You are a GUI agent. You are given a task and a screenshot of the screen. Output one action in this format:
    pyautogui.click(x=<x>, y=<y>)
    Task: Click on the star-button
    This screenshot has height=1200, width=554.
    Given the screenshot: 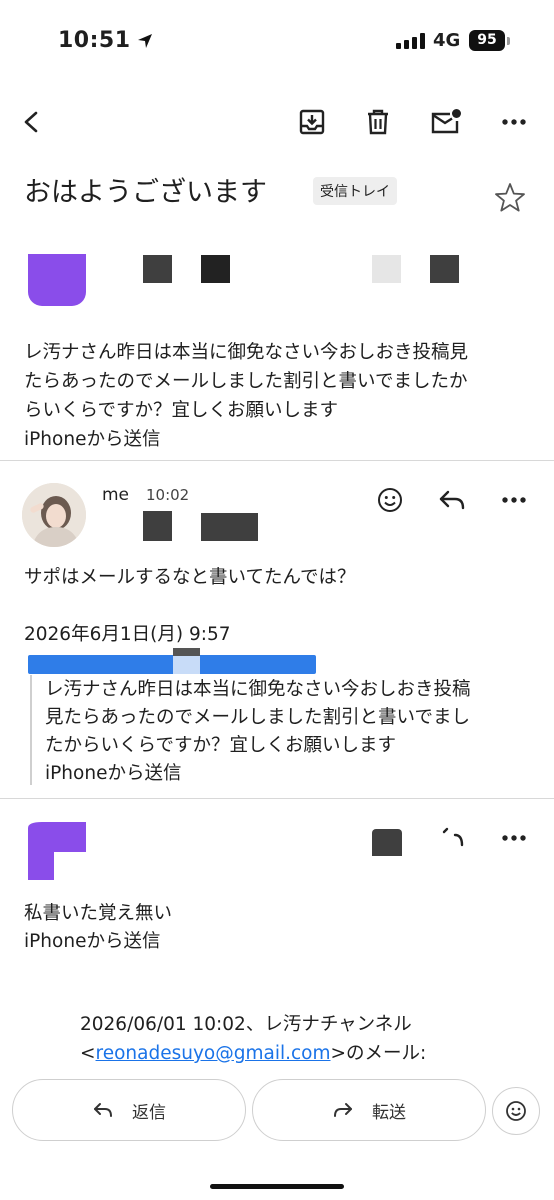 What is the action you would take?
    pyautogui.click(x=510, y=199)
    